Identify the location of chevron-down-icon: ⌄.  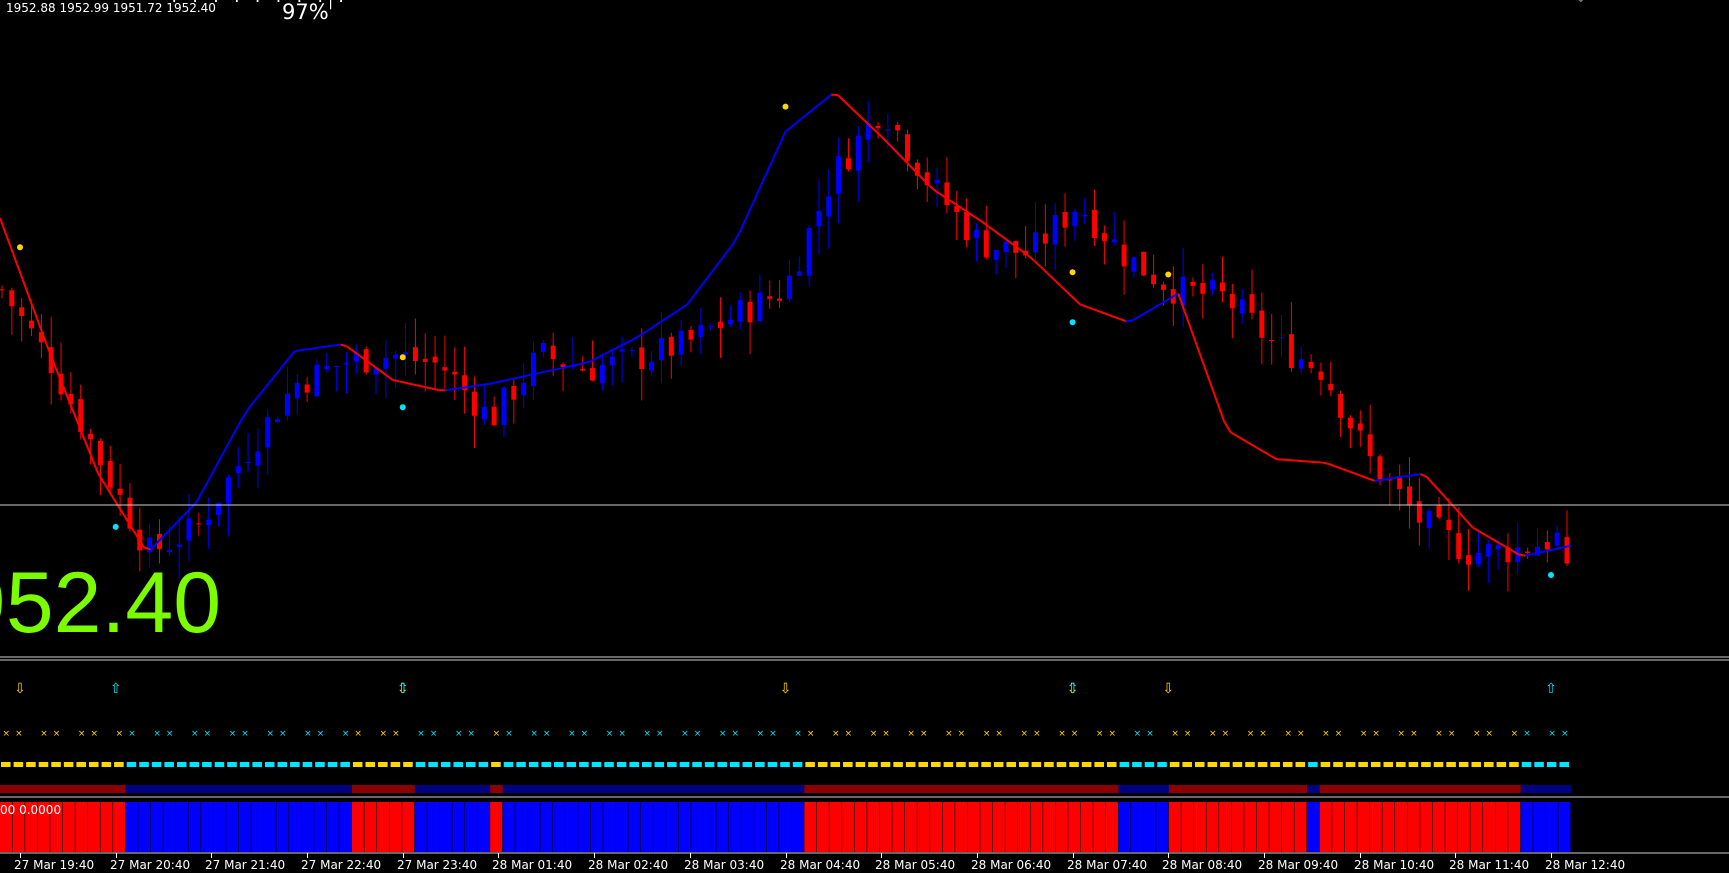
(1581, 3).